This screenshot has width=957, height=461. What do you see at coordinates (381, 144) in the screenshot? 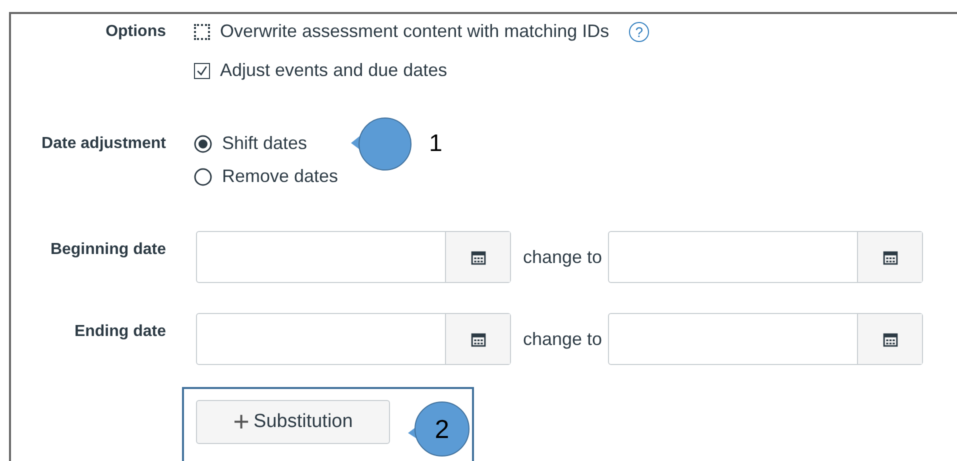
I see `callout-bubble` at bounding box center [381, 144].